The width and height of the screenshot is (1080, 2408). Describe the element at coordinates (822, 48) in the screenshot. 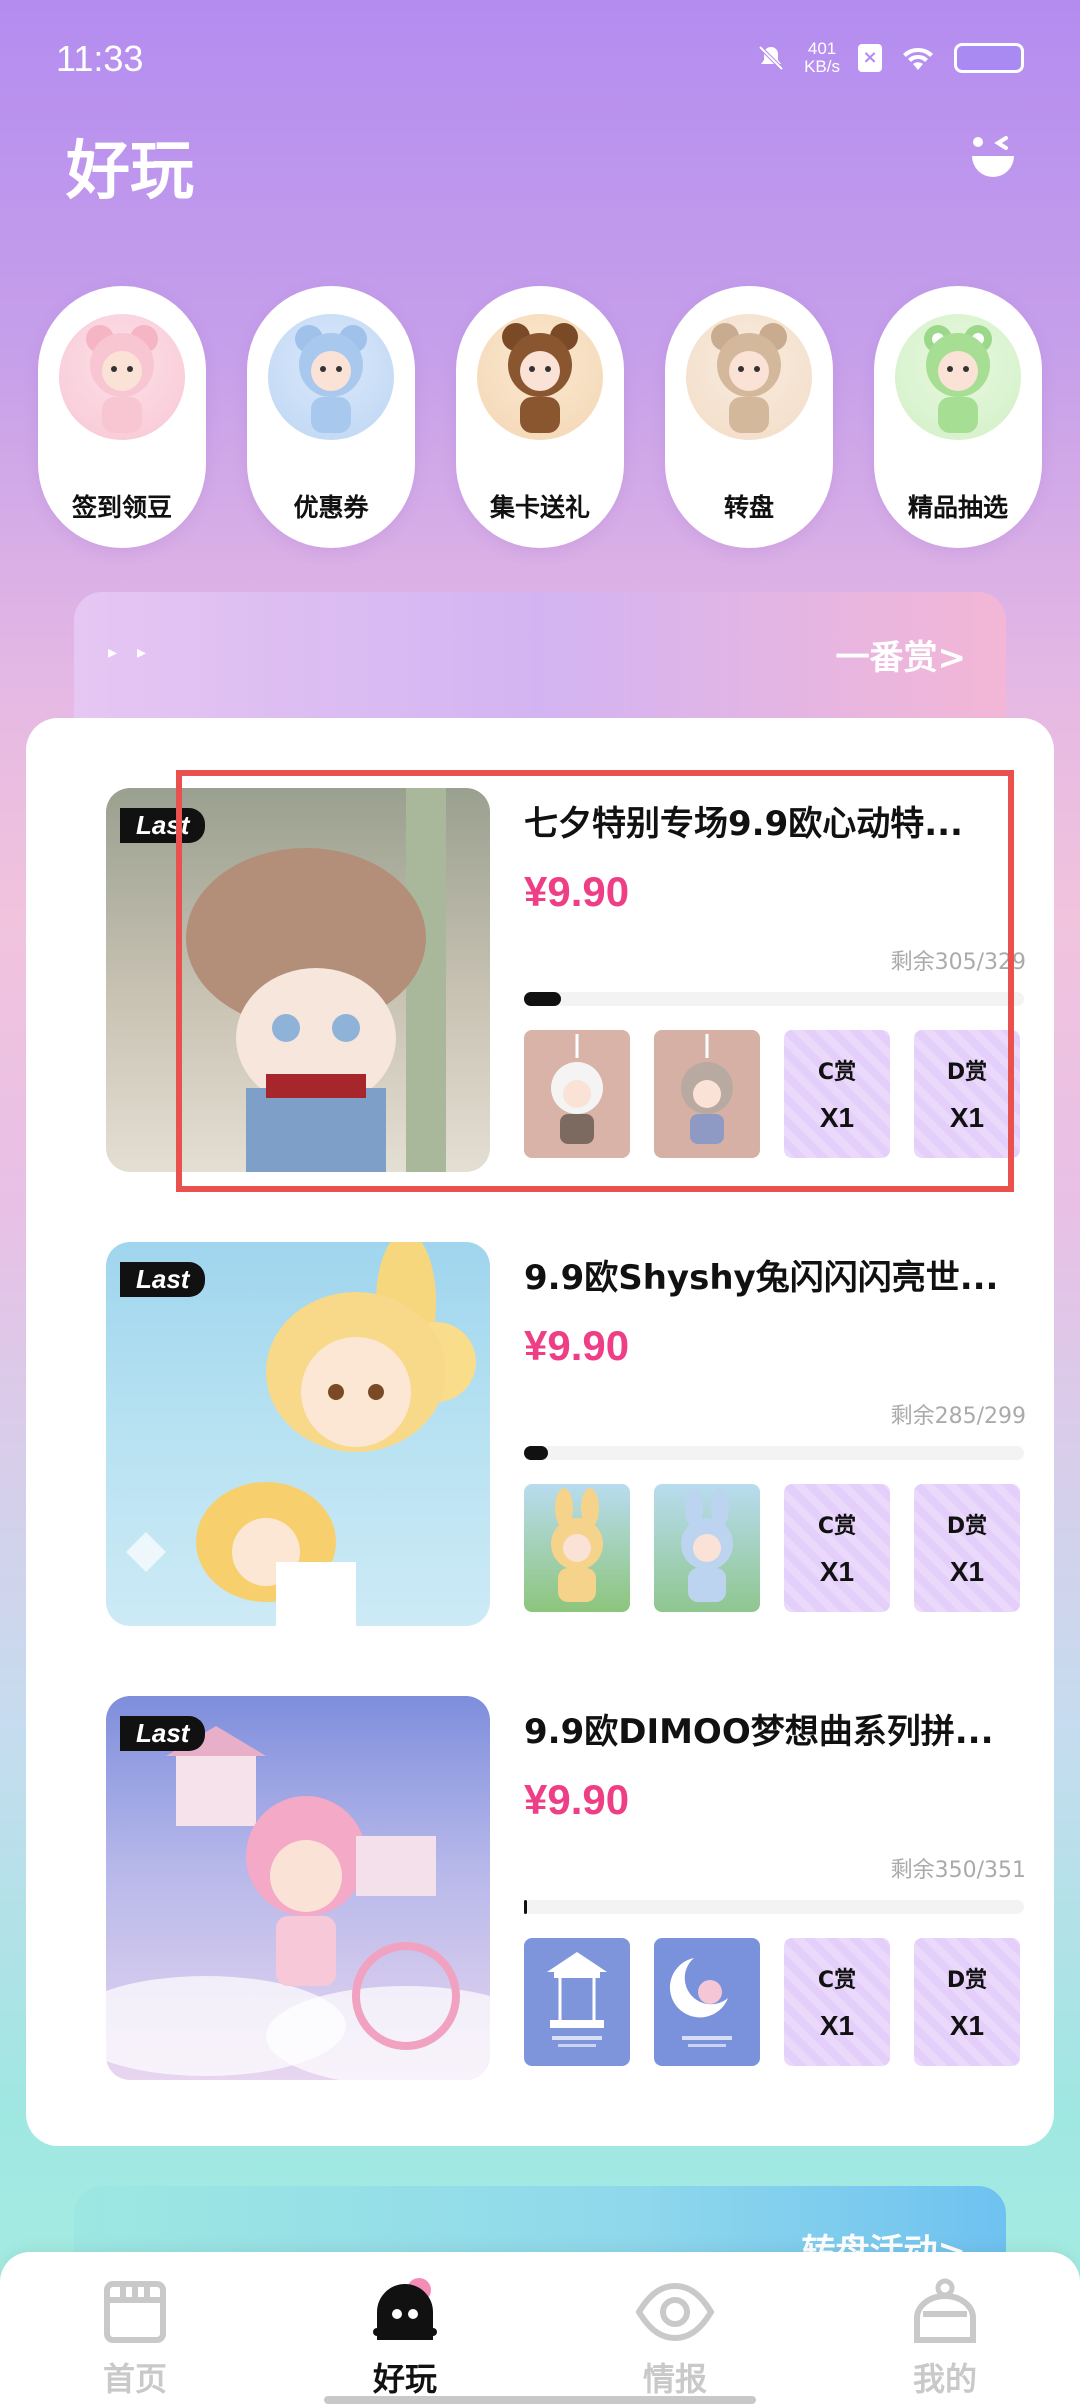

I see `net-speed-value: 401` at that location.